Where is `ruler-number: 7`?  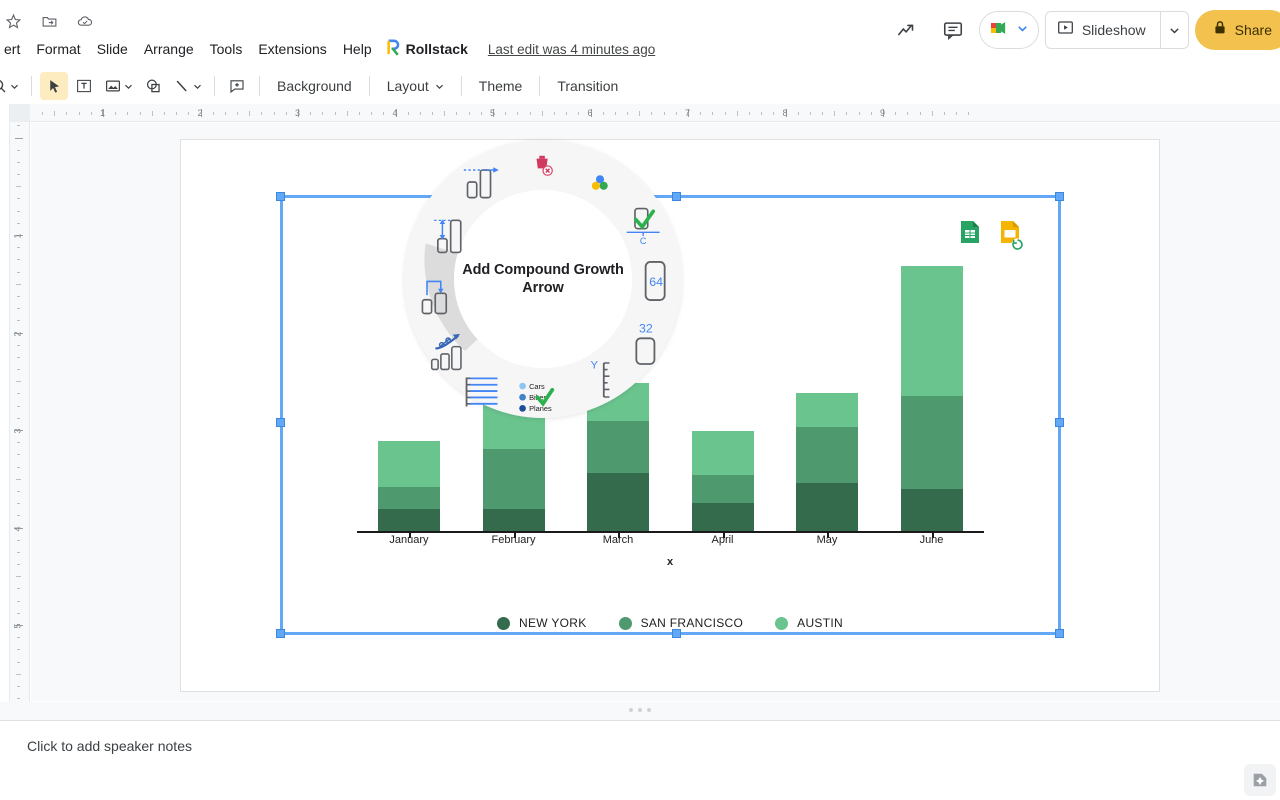
ruler-number: 7 is located at coordinates (688, 113).